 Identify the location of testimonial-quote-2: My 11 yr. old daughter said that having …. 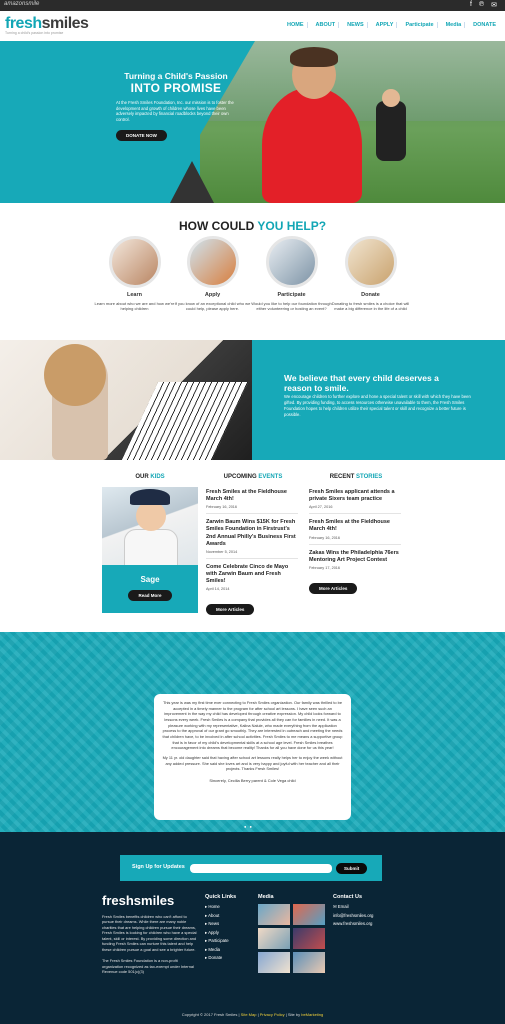
(252, 763).